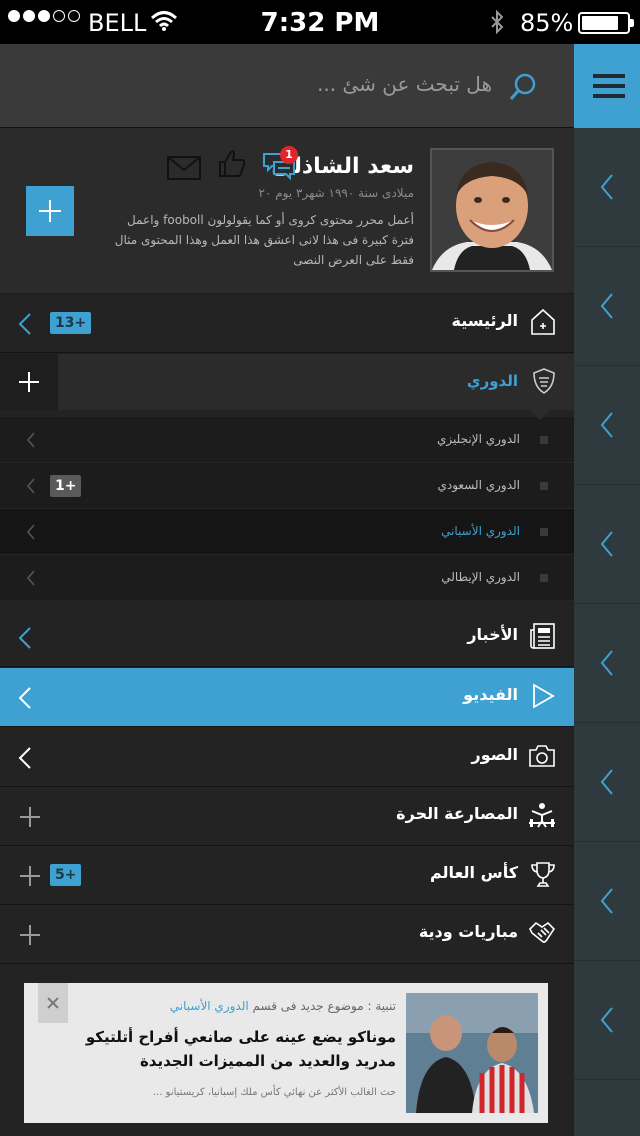 Image resolution: width=640 pixels, height=1136 pixels. Describe the element at coordinates (547, 23) in the screenshot. I see `battery-percent: 85%` at that location.